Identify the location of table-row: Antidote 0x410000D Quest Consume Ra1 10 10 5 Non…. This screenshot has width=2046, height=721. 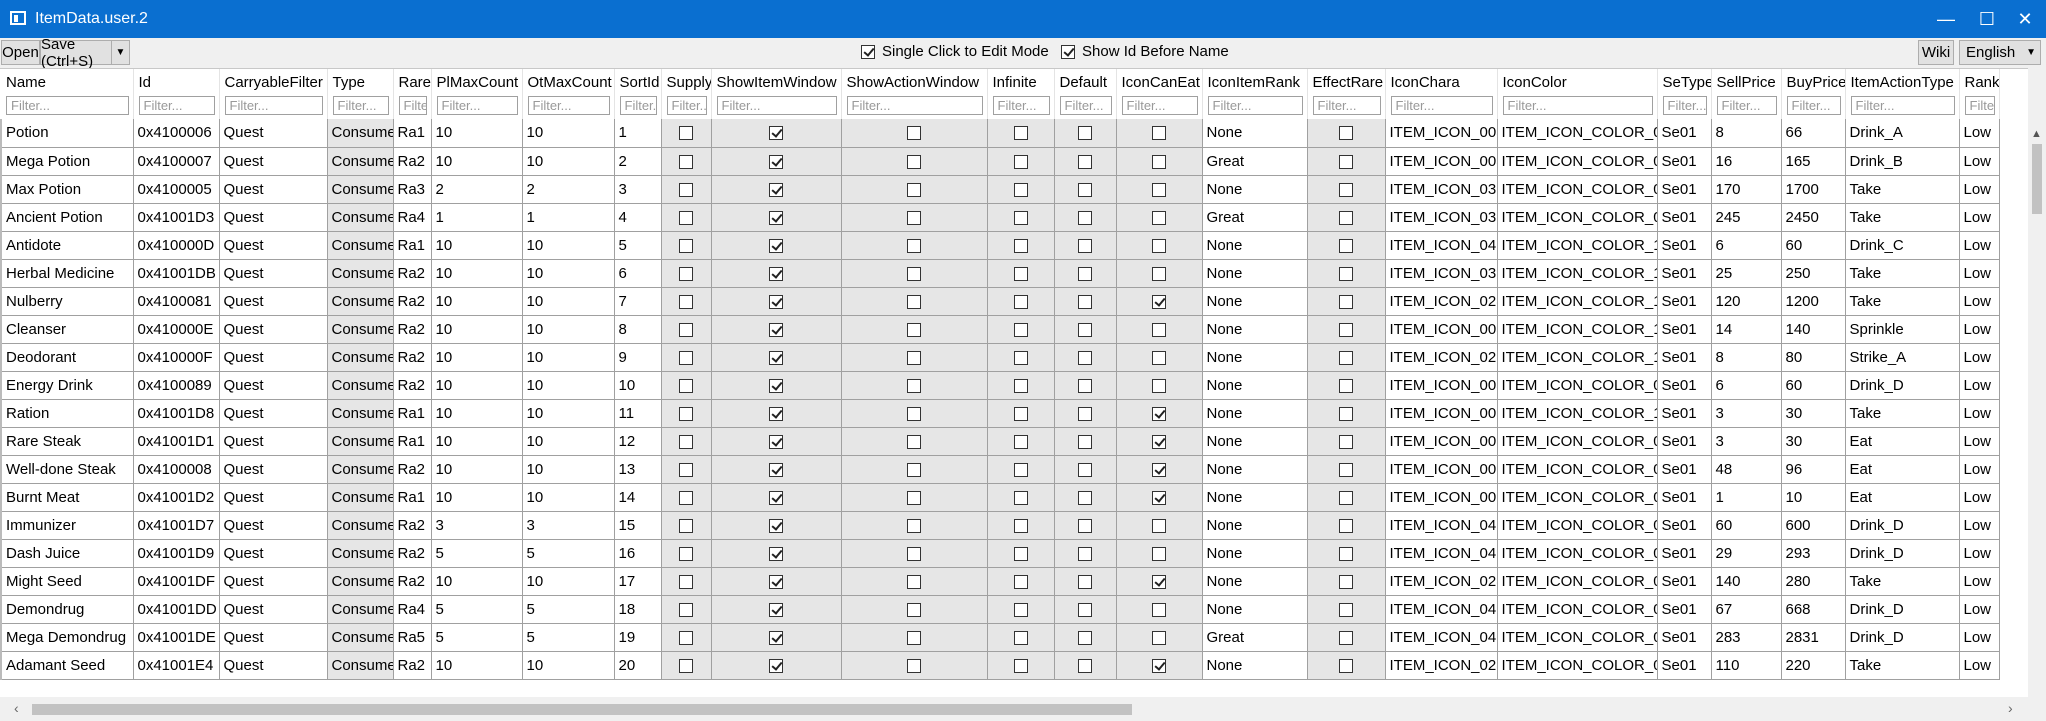
(1000, 245).